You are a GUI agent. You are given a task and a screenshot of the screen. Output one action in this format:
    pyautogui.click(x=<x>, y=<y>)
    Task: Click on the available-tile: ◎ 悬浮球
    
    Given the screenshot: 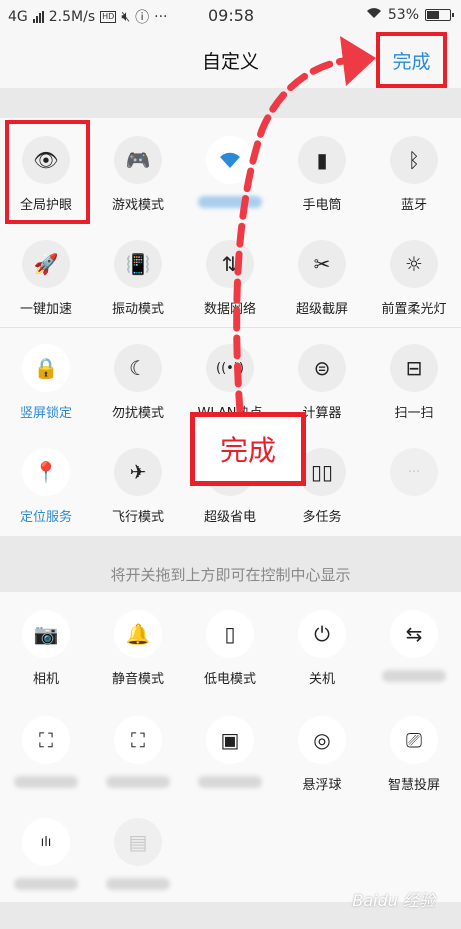 What is the action you would take?
    pyautogui.click(x=322, y=754)
    